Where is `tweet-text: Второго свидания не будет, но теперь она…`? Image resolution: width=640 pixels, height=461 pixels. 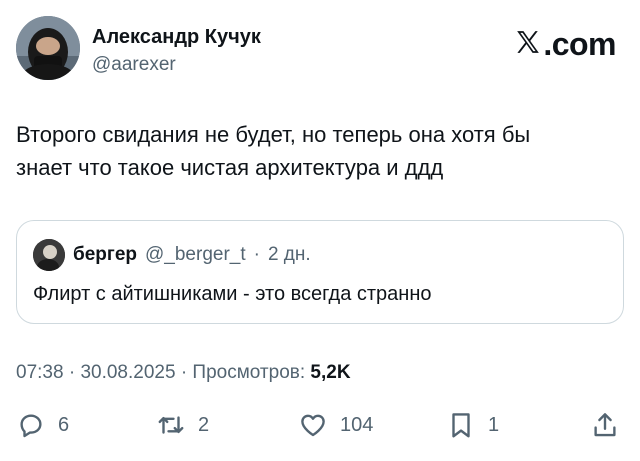
tweet-text: Второго свидания не будет, но теперь она… is located at coordinates (316, 151).